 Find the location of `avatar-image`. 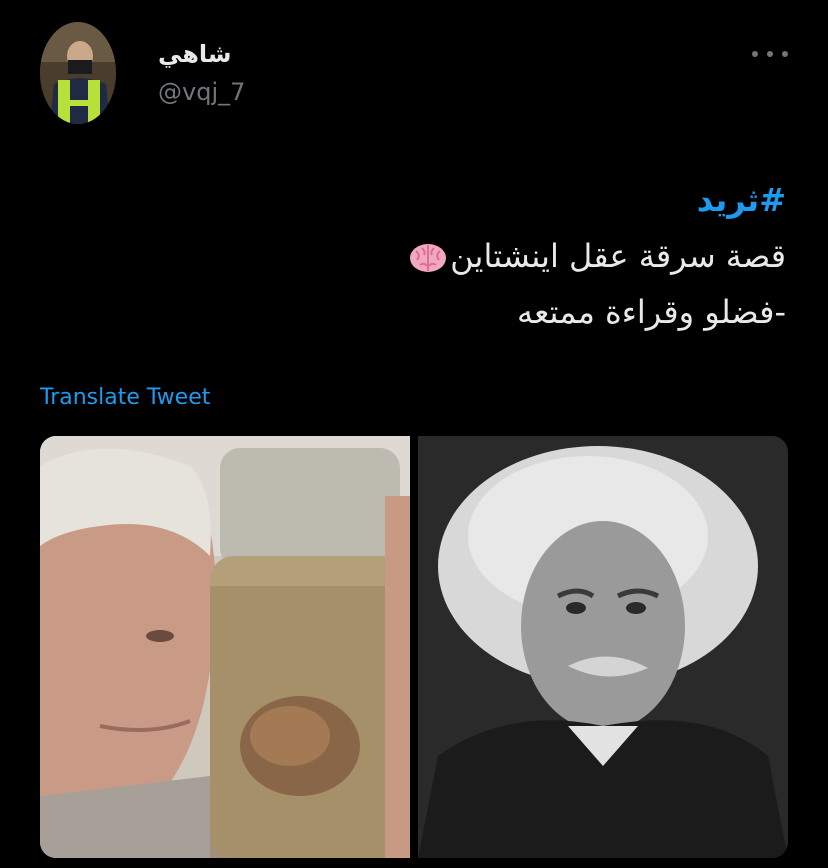

avatar-image is located at coordinates (78, 73).